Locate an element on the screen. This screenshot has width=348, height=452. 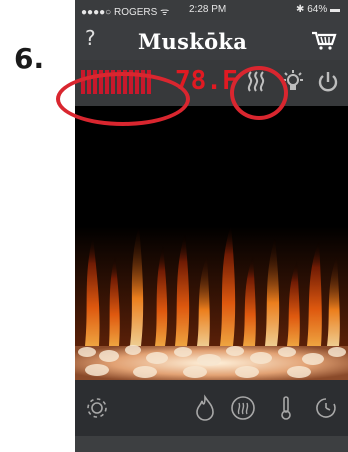
status-bar: ●●●●○ ROGERS ᯤ 2:28 PM ✱ 64% ▬ is located at coordinates (211, 10).